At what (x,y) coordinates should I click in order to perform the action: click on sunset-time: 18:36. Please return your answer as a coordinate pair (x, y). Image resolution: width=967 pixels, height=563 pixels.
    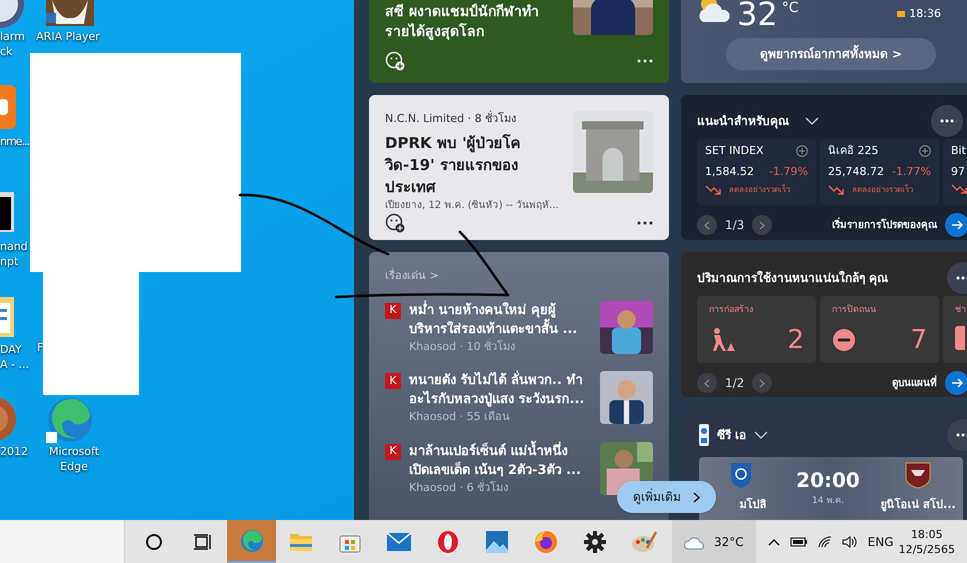
    Looking at the image, I should click on (925, 14).